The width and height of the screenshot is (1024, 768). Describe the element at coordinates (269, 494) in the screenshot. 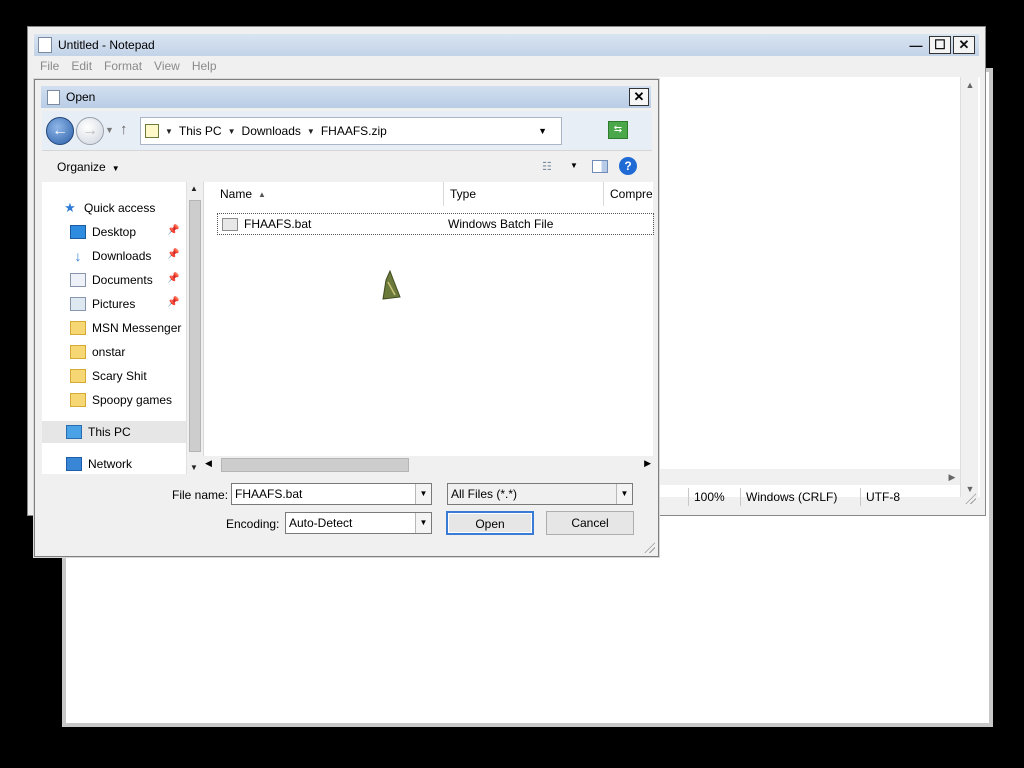

I see `file-name-value: FHAAFS.bat` at that location.